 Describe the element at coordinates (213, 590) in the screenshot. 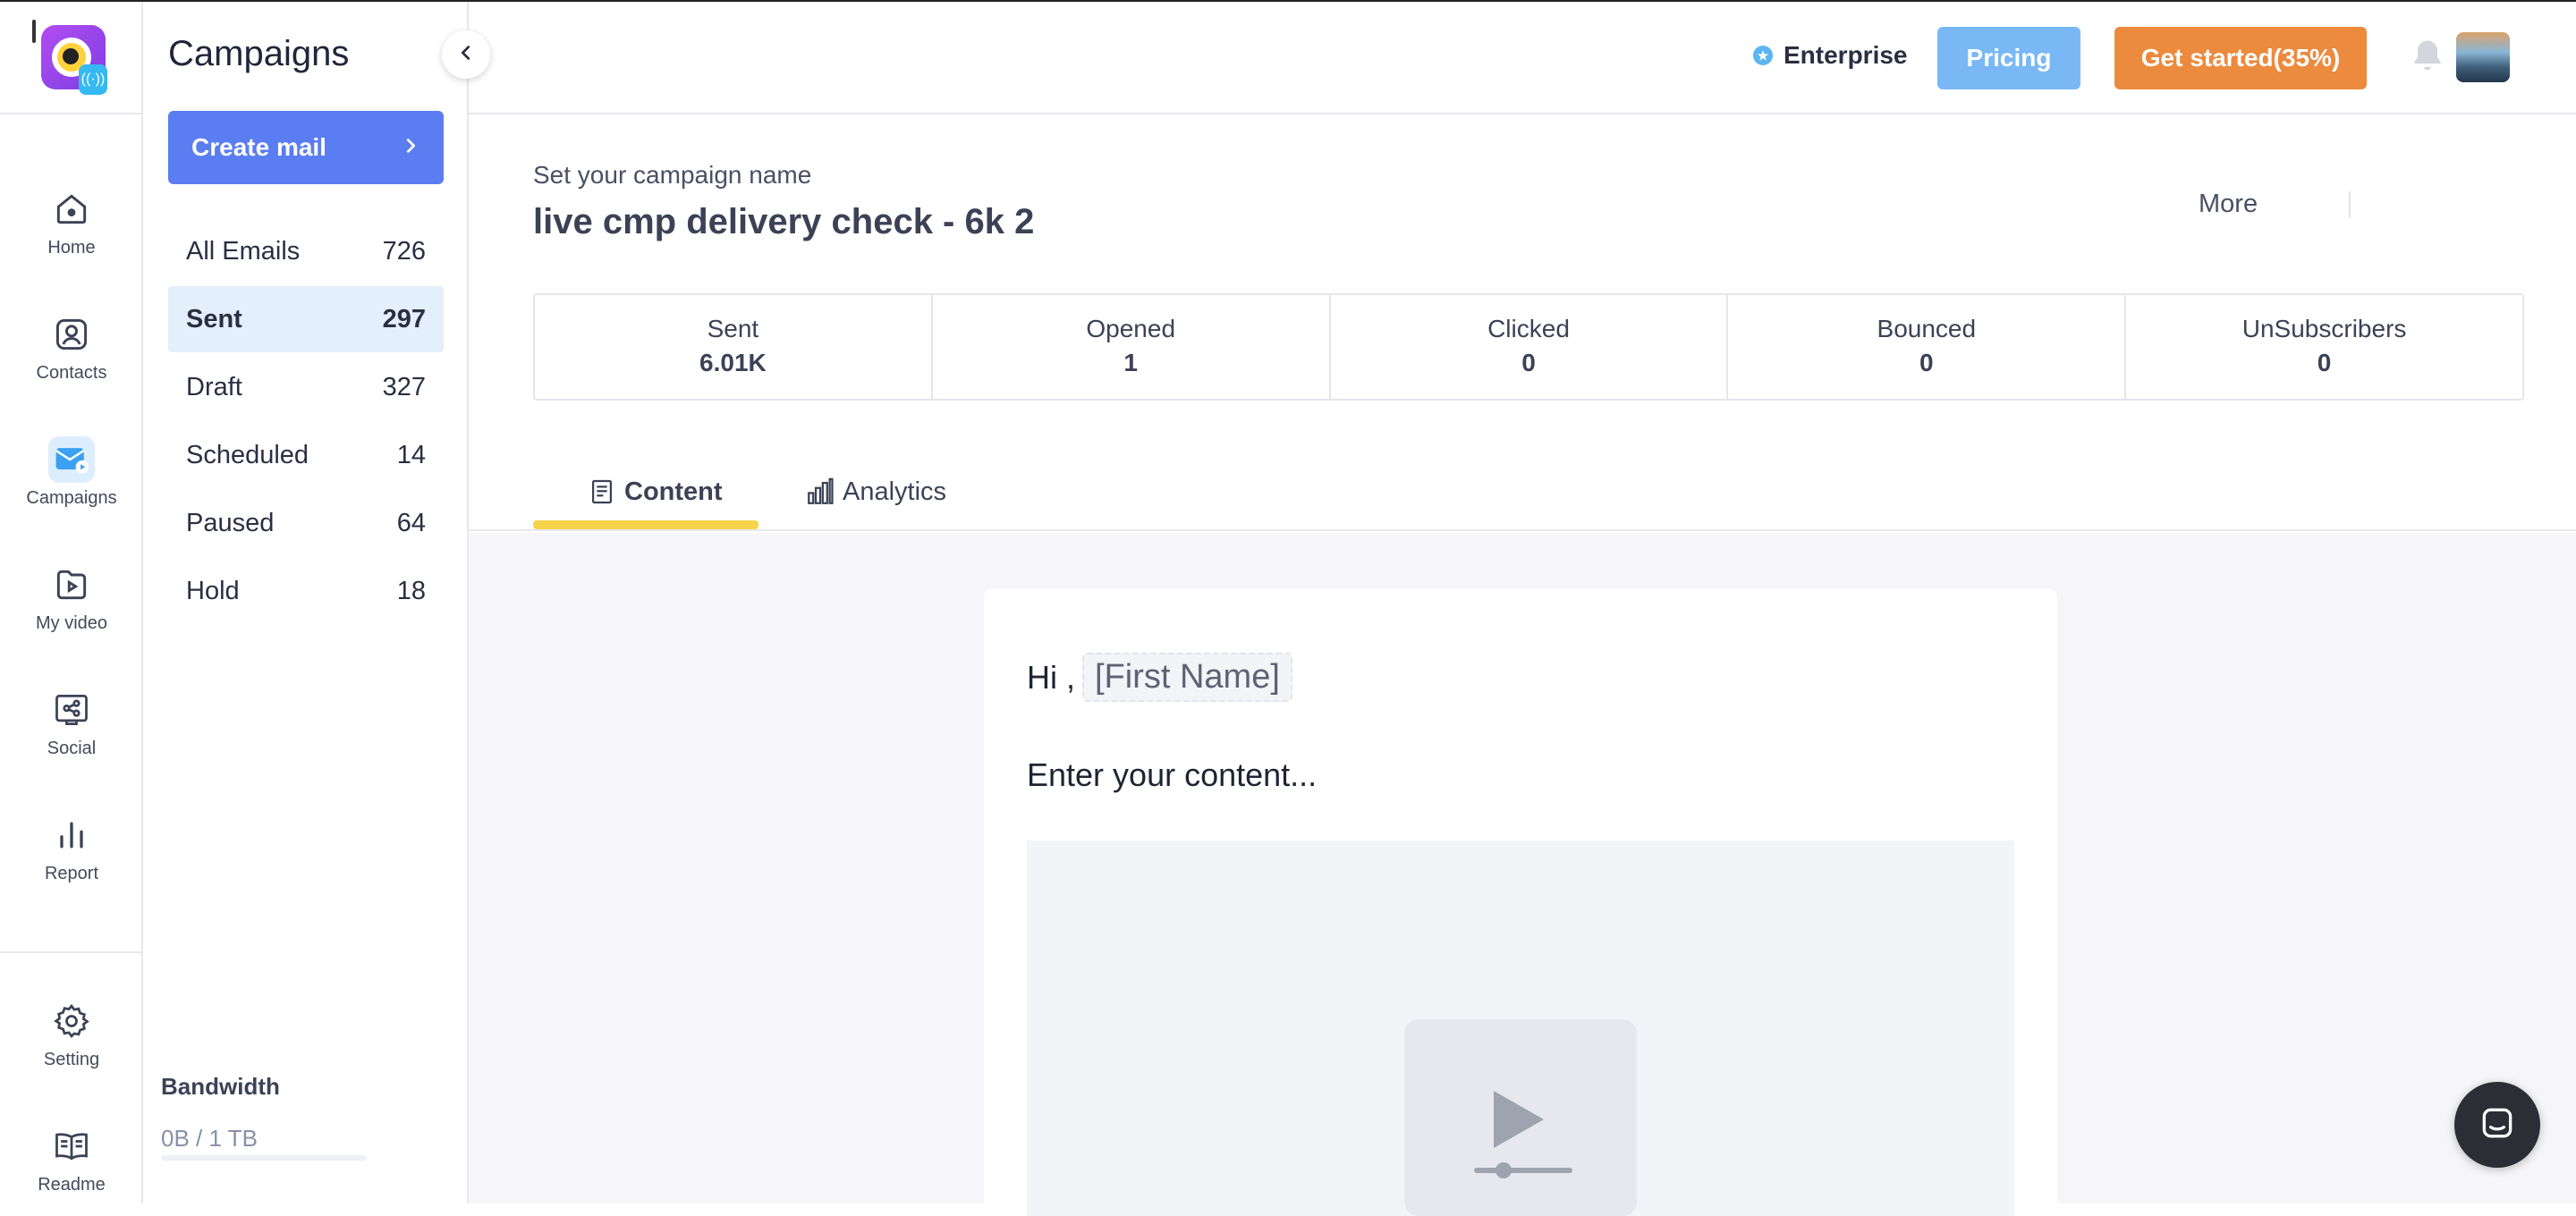

I see `folder-label: Hold` at that location.